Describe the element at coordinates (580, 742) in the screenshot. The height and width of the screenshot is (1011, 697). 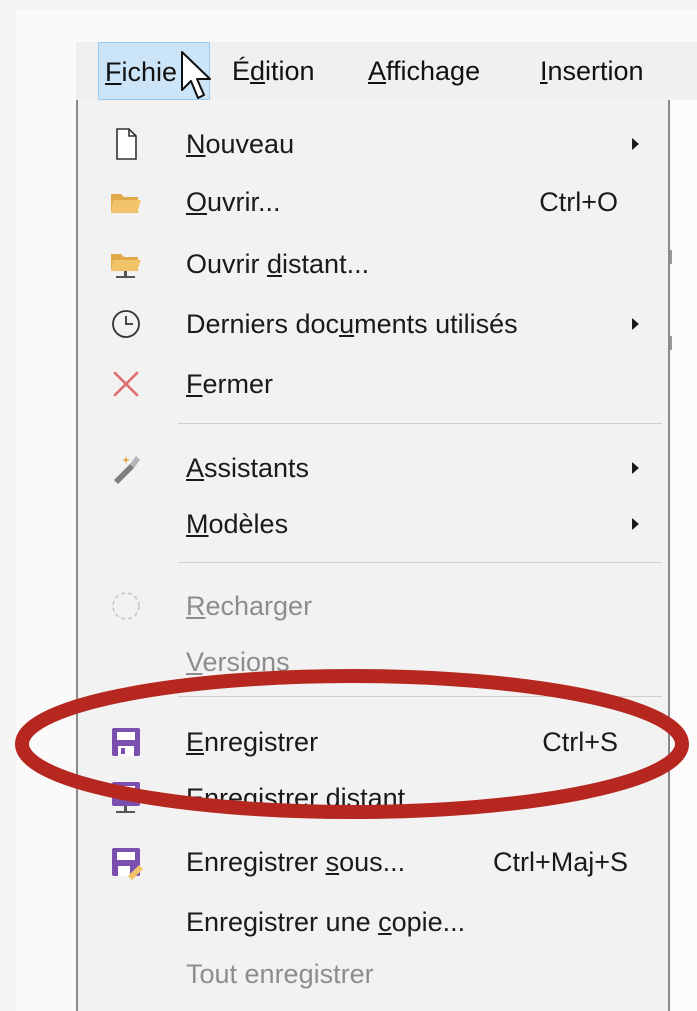
I see `shortcut-ctrl-s: Ctrl+S` at that location.